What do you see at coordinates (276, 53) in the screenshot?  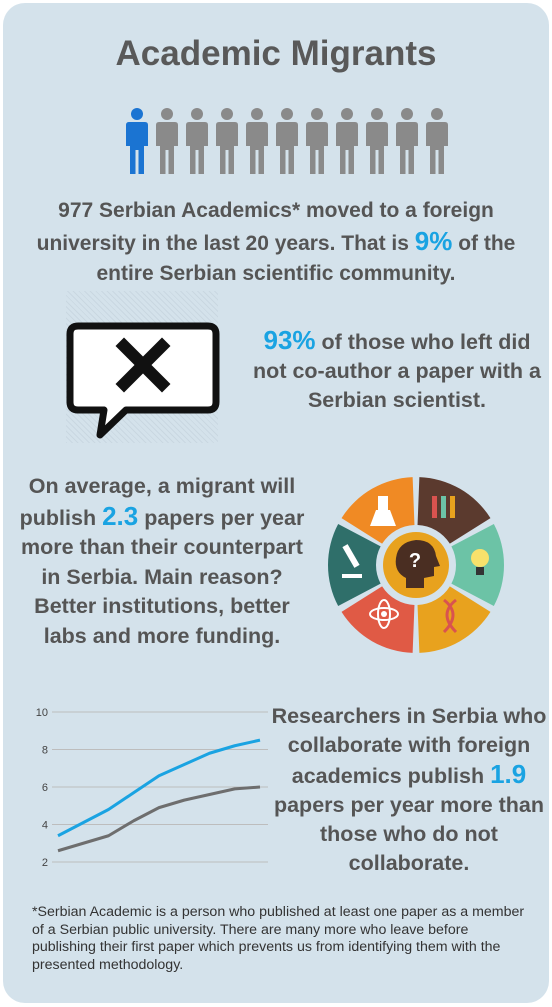 I see `page-title: Academic Migrants` at bounding box center [276, 53].